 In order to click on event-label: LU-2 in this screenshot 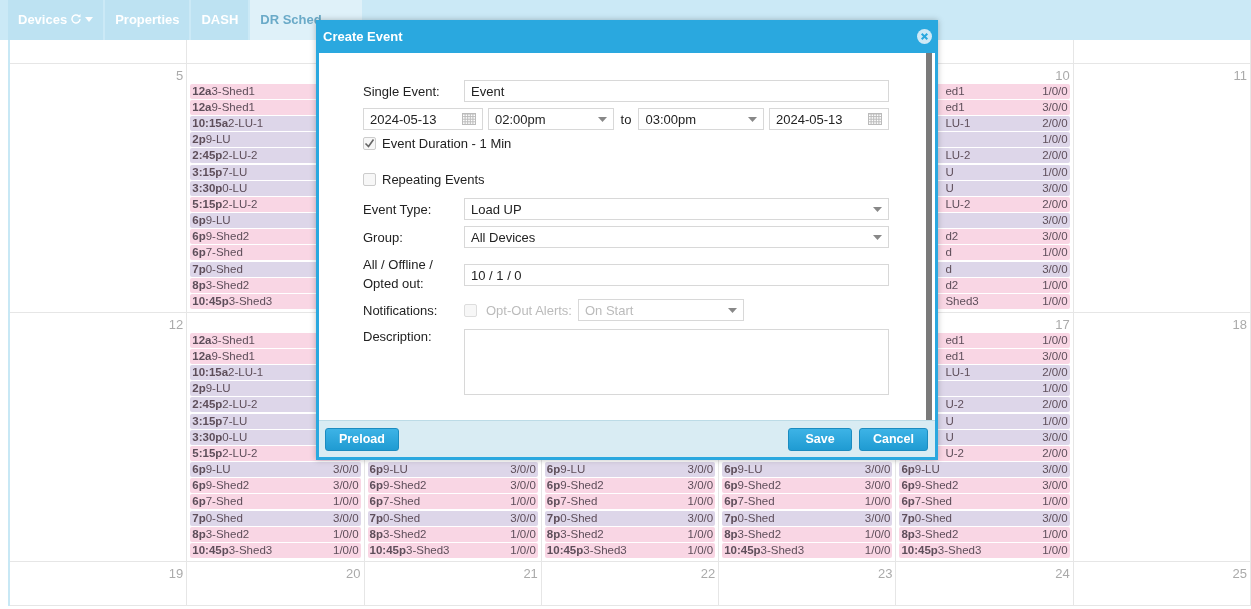, I will do `click(958, 156)`.